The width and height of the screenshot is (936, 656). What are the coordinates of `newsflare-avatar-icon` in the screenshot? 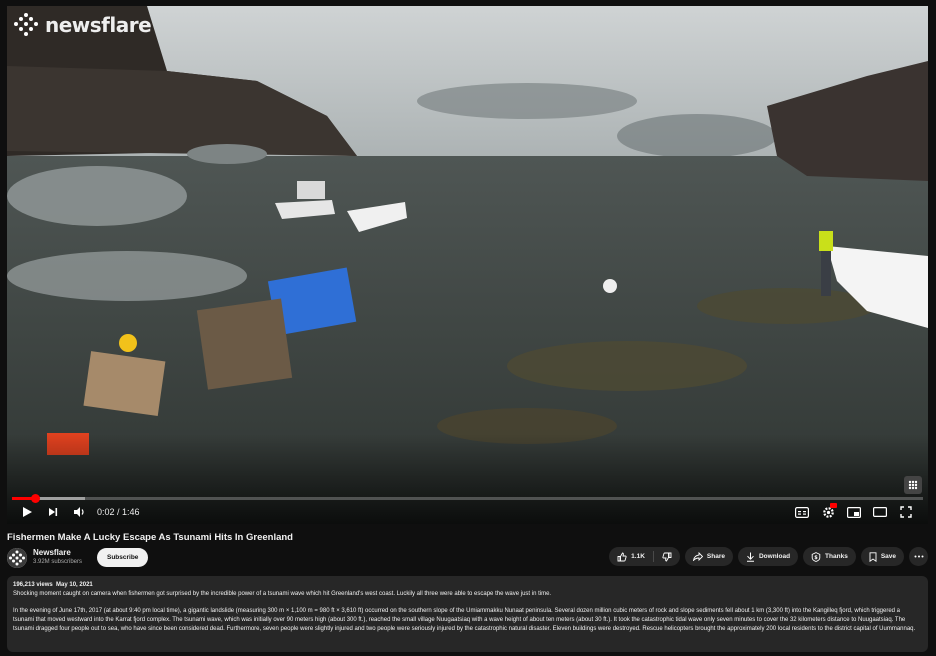 It's located at (17, 558).